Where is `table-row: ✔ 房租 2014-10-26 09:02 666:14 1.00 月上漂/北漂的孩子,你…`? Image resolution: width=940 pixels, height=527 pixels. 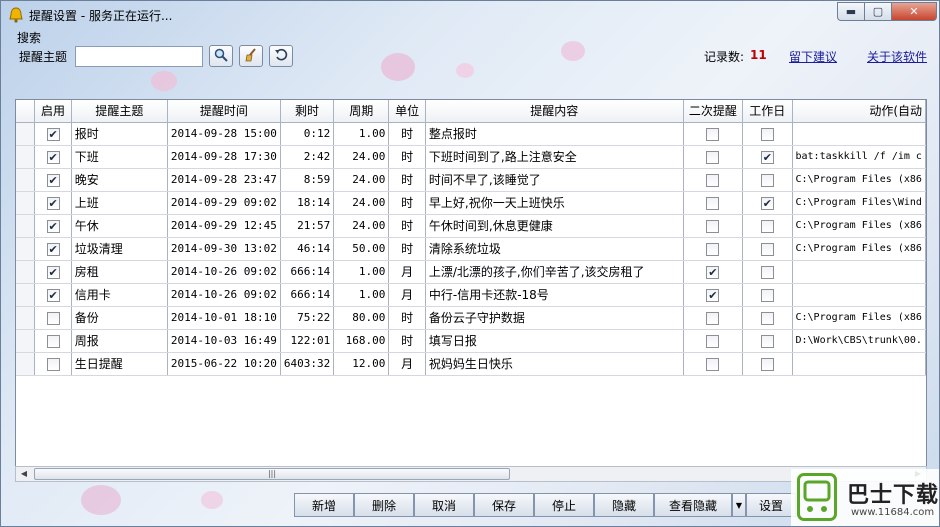 table-row: ✔ 房租 2014-10-26 09:02 666:14 1.00 月上漂/北漂的孩子,你… is located at coordinates (471, 272).